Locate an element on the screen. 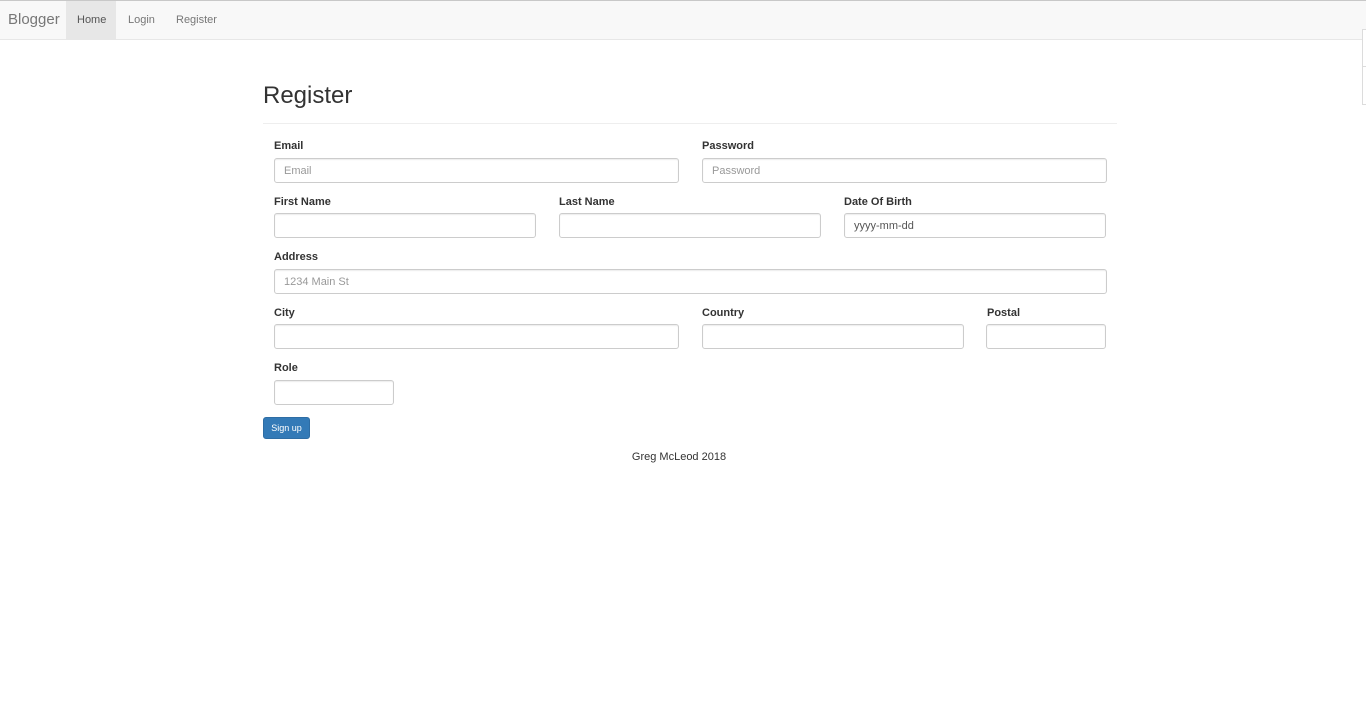 Image resolution: width=1366 pixels, height=728 pixels. city-input is located at coordinates (476, 336).